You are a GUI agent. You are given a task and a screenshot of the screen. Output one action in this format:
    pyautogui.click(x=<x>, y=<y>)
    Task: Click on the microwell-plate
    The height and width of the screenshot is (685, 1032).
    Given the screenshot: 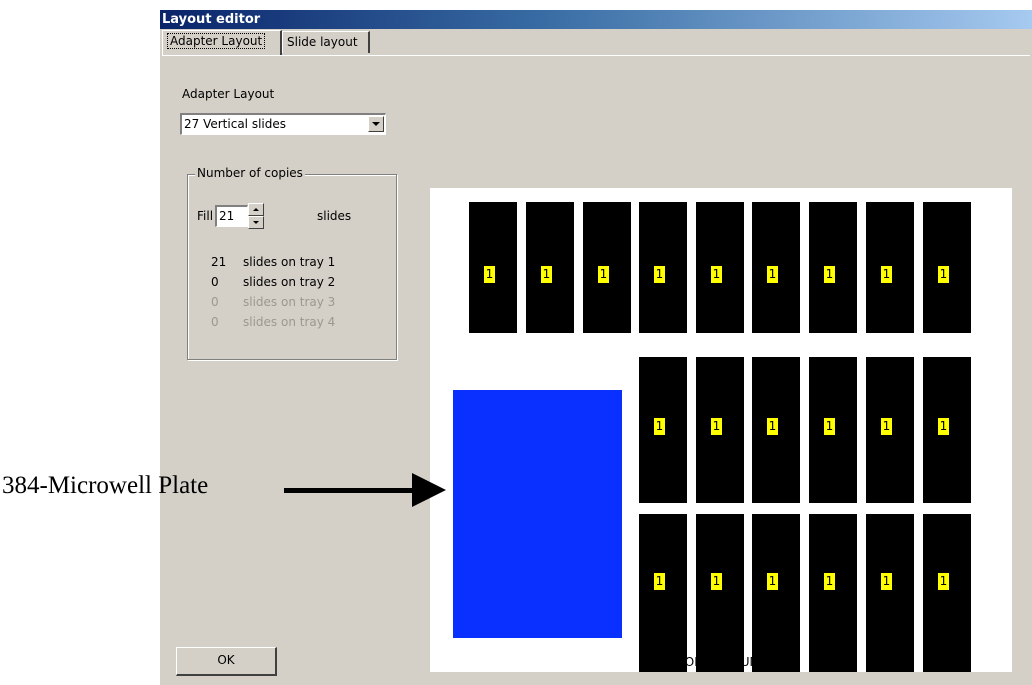 What is the action you would take?
    pyautogui.click(x=537, y=514)
    